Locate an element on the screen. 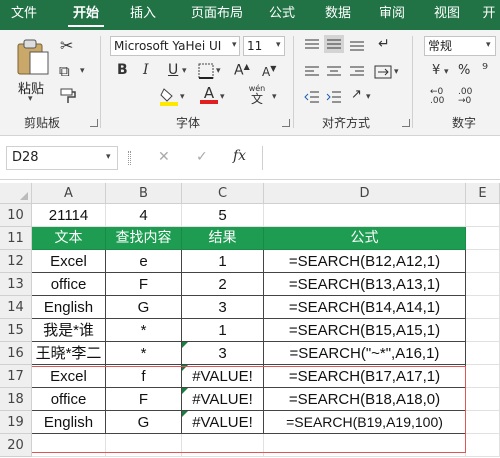 This screenshot has height=458, width=500. underline-dropdown-icon: ▾ is located at coordinates (184, 71).